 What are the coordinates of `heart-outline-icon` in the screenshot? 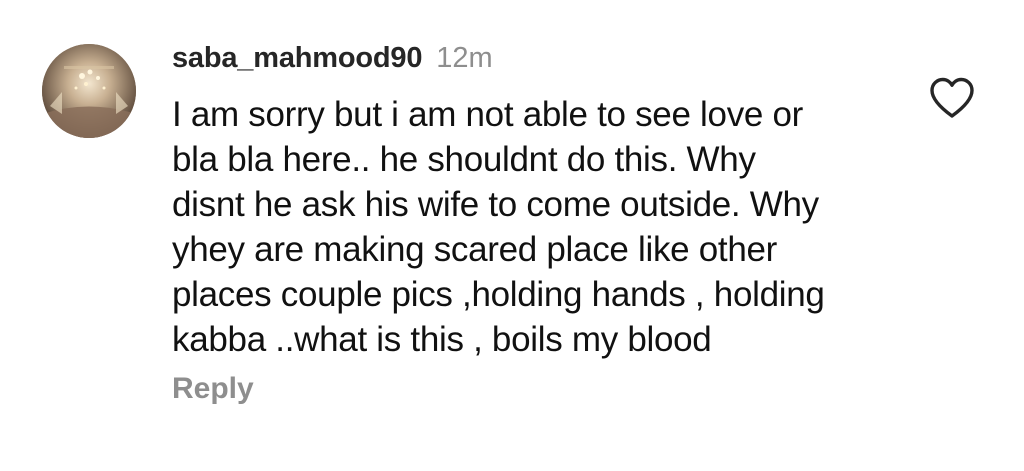 It's located at (952, 97).